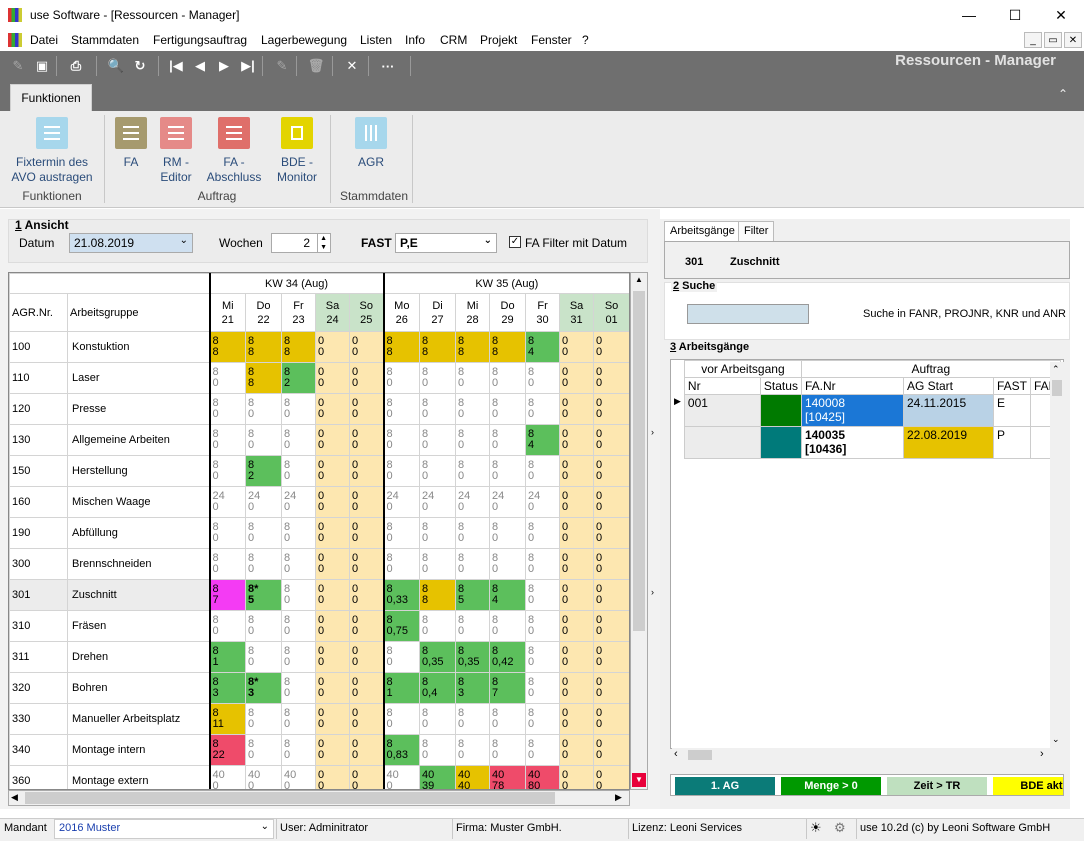  I want to click on capacity-cell: 8 0,4, so click(438, 688).